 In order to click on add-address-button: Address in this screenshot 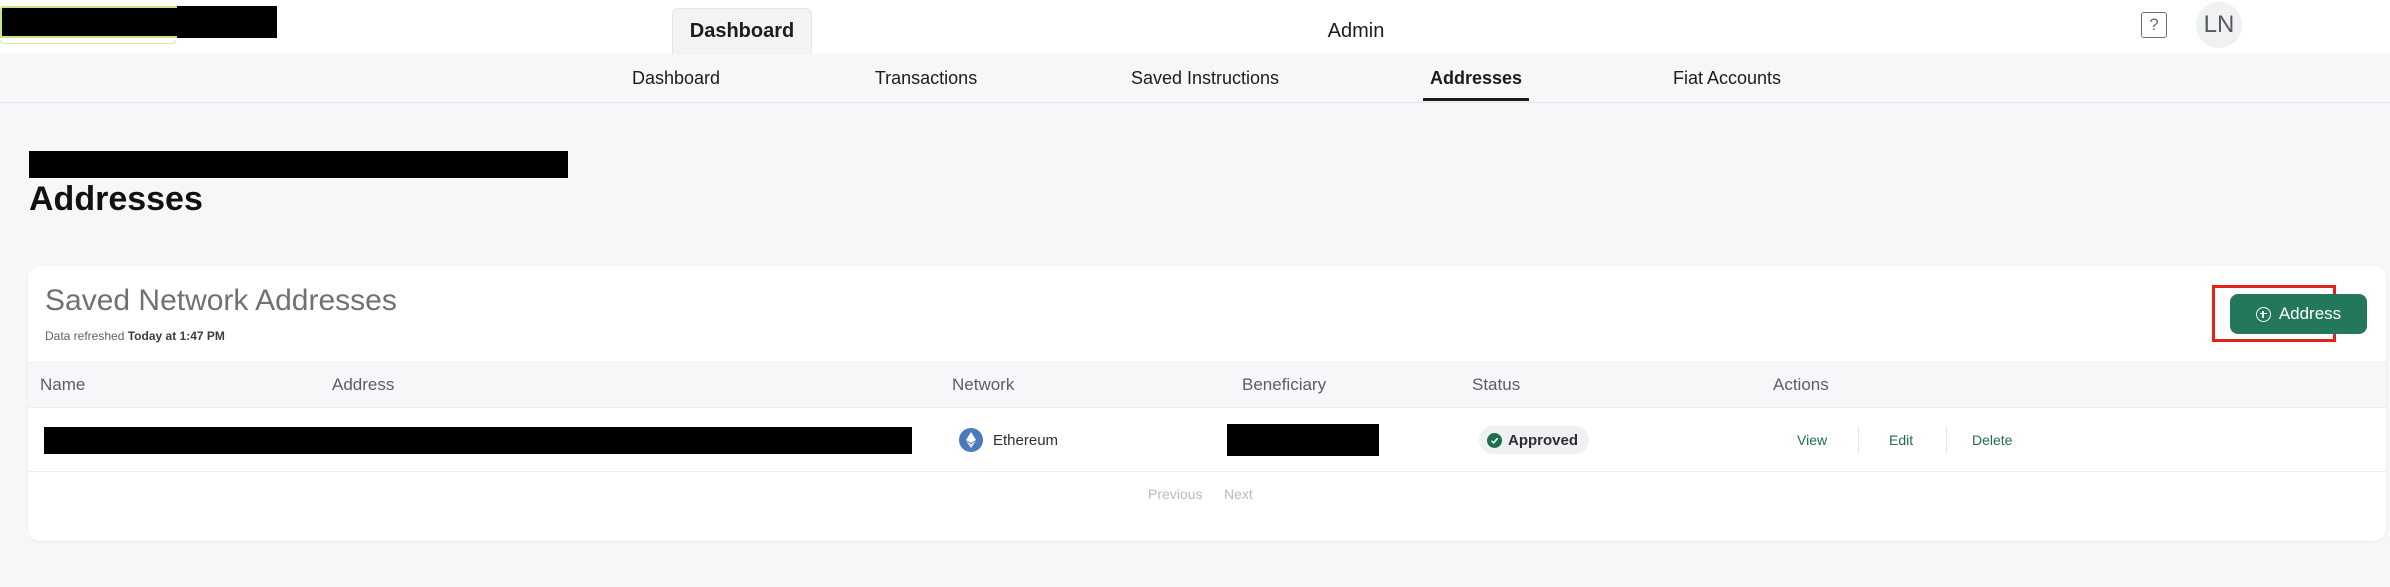, I will do `click(2298, 314)`.